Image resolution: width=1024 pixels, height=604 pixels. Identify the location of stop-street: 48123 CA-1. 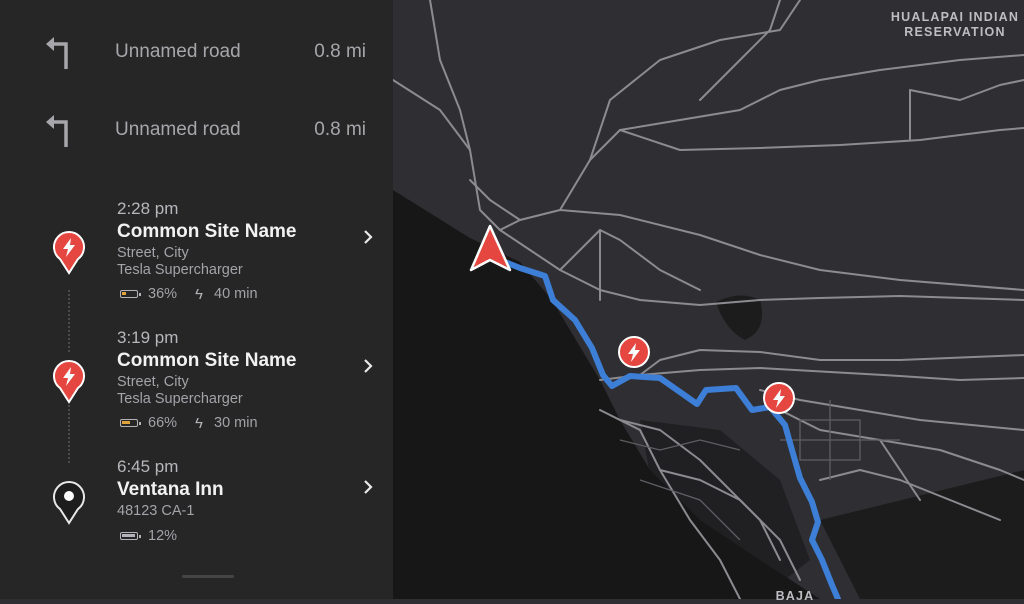
(156, 511).